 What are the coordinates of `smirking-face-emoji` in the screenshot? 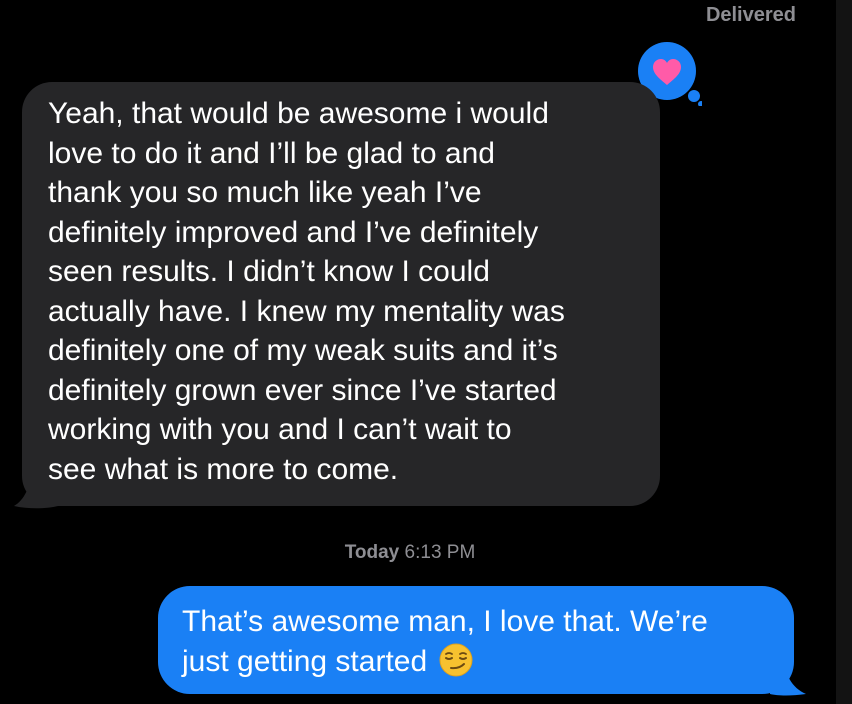 It's located at (456, 660).